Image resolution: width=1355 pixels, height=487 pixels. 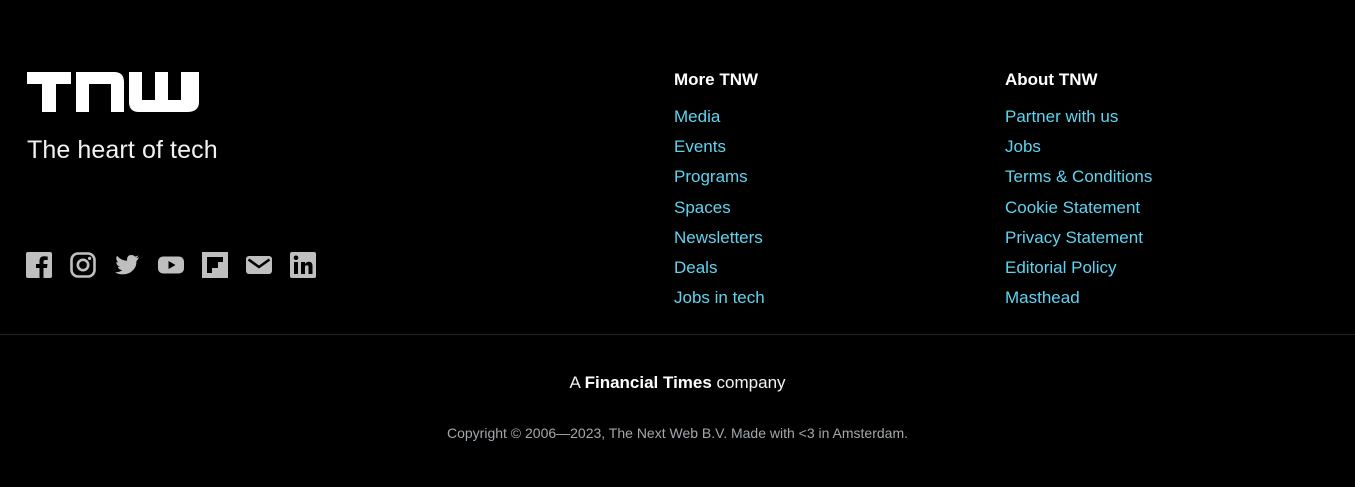 I want to click on footer-link-spaces: Spaces, so click(x=702, y=207).